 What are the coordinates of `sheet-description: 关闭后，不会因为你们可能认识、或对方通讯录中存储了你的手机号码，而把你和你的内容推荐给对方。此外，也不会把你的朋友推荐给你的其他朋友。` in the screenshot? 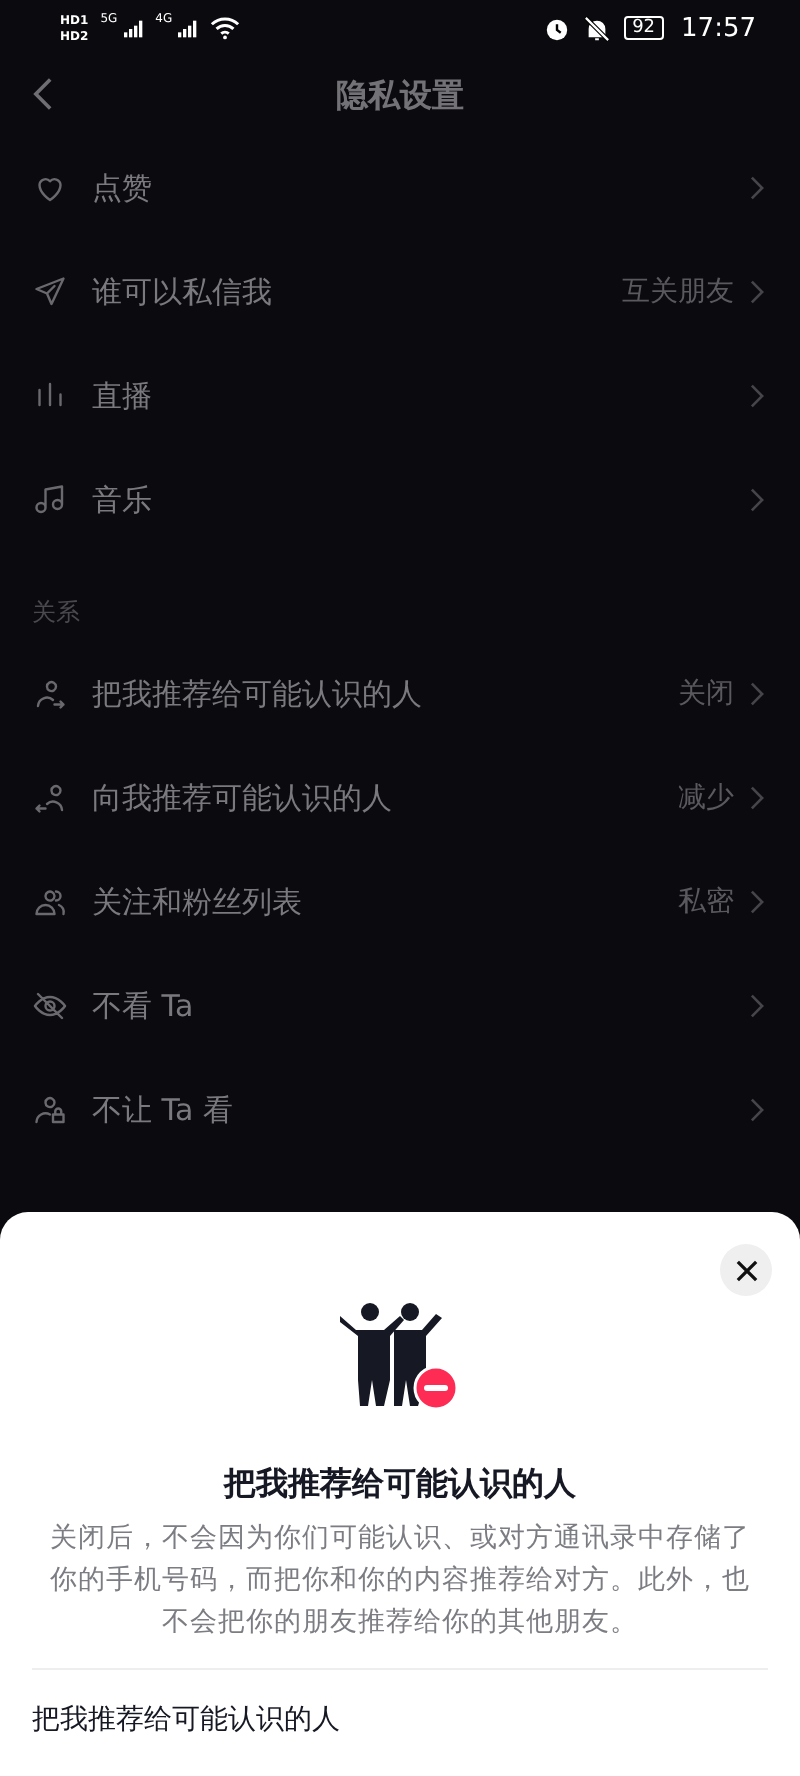 It's located at (400, 1581).